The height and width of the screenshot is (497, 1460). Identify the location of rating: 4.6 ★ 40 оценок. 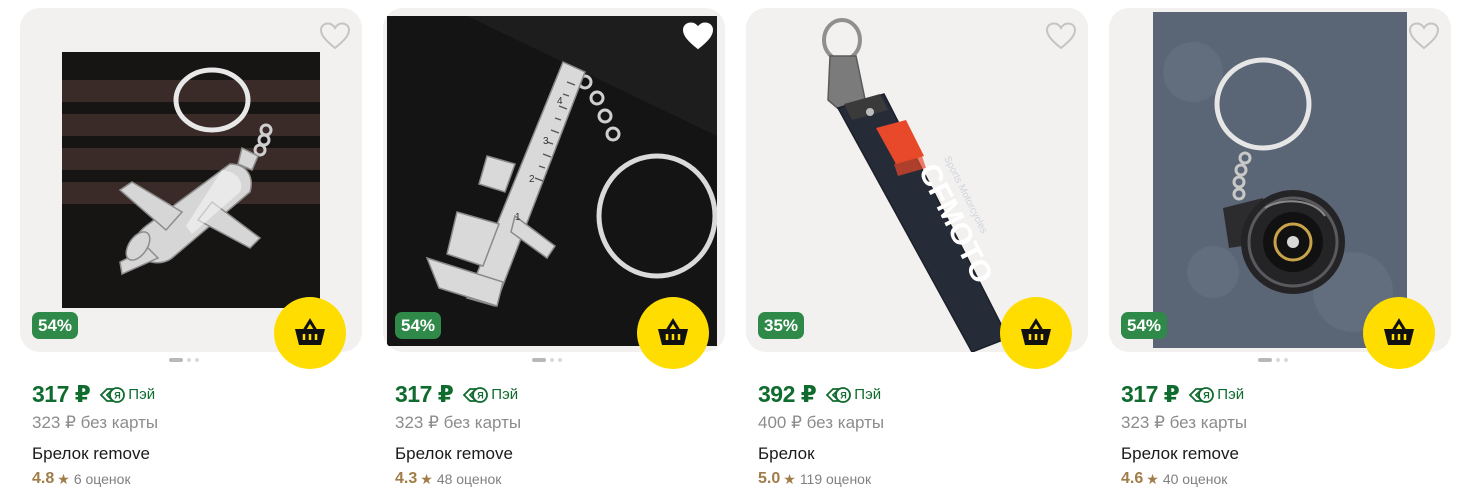
(1174, 479).